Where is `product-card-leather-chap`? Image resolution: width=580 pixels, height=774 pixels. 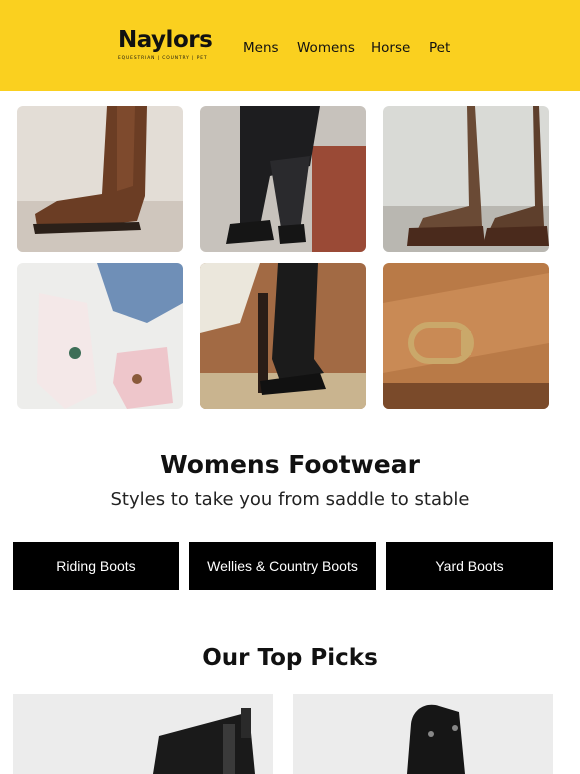 product-card-leather-chap is located at coordinates (423, 734).